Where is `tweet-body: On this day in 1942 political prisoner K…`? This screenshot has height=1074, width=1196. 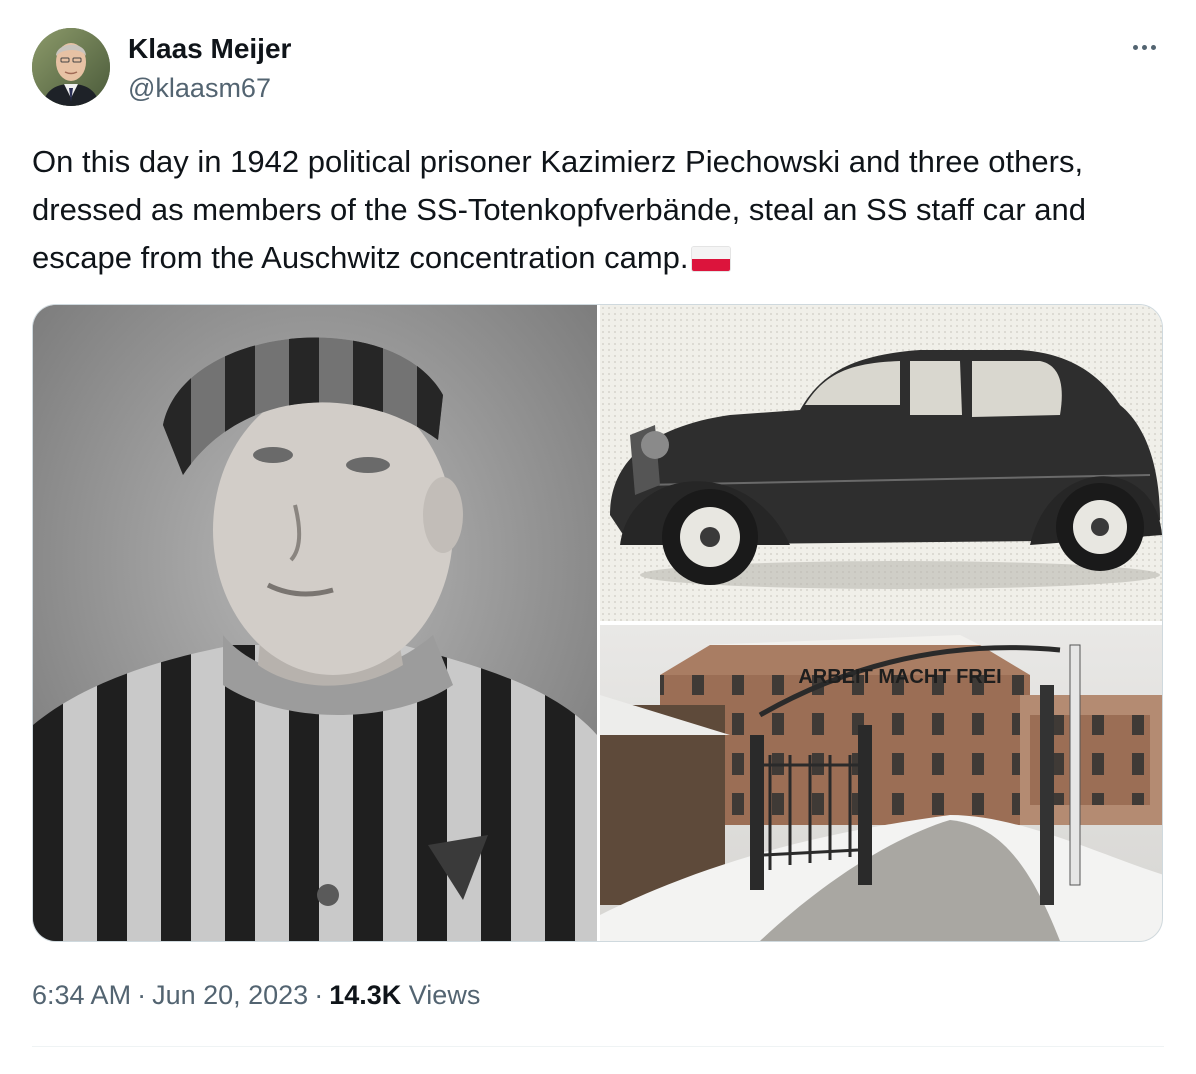 tweet-body: On this day in 1942 political prisoner K… is located at coordinates (559, 209).